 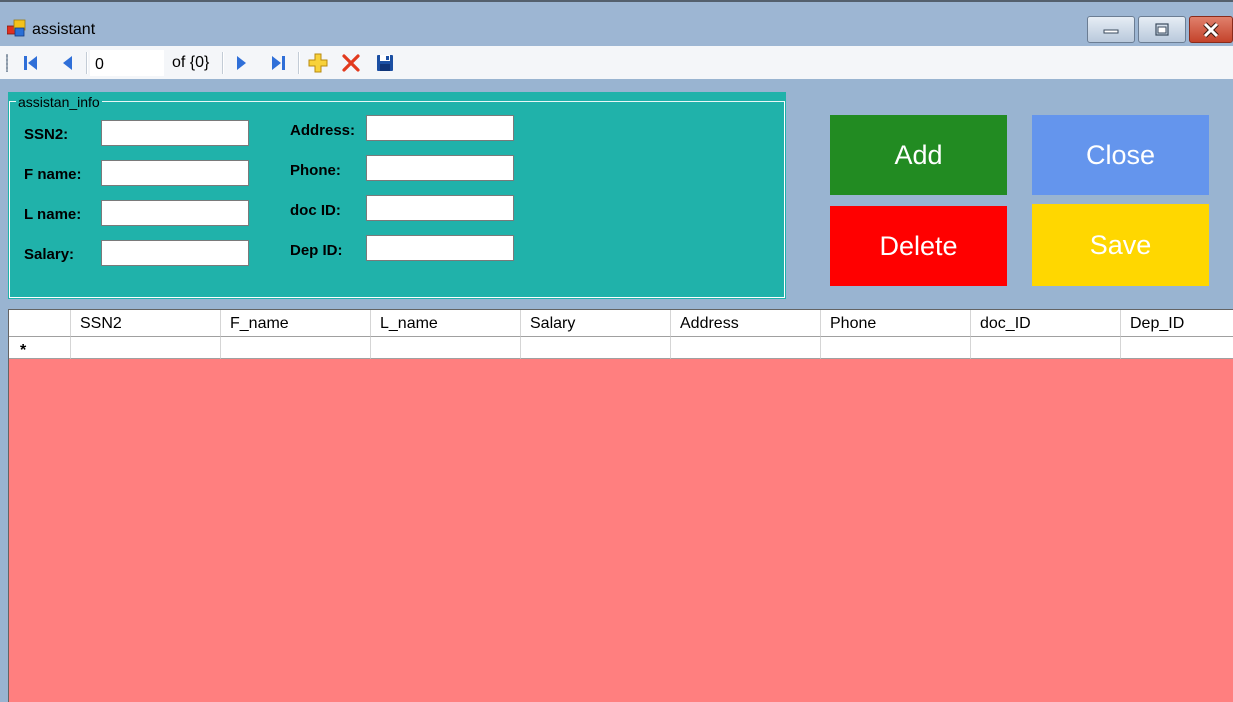 What do you see at coordinates (1120, 155) in the screenshot?
I see `close-button: Close` at bounding box center [1120, 155].